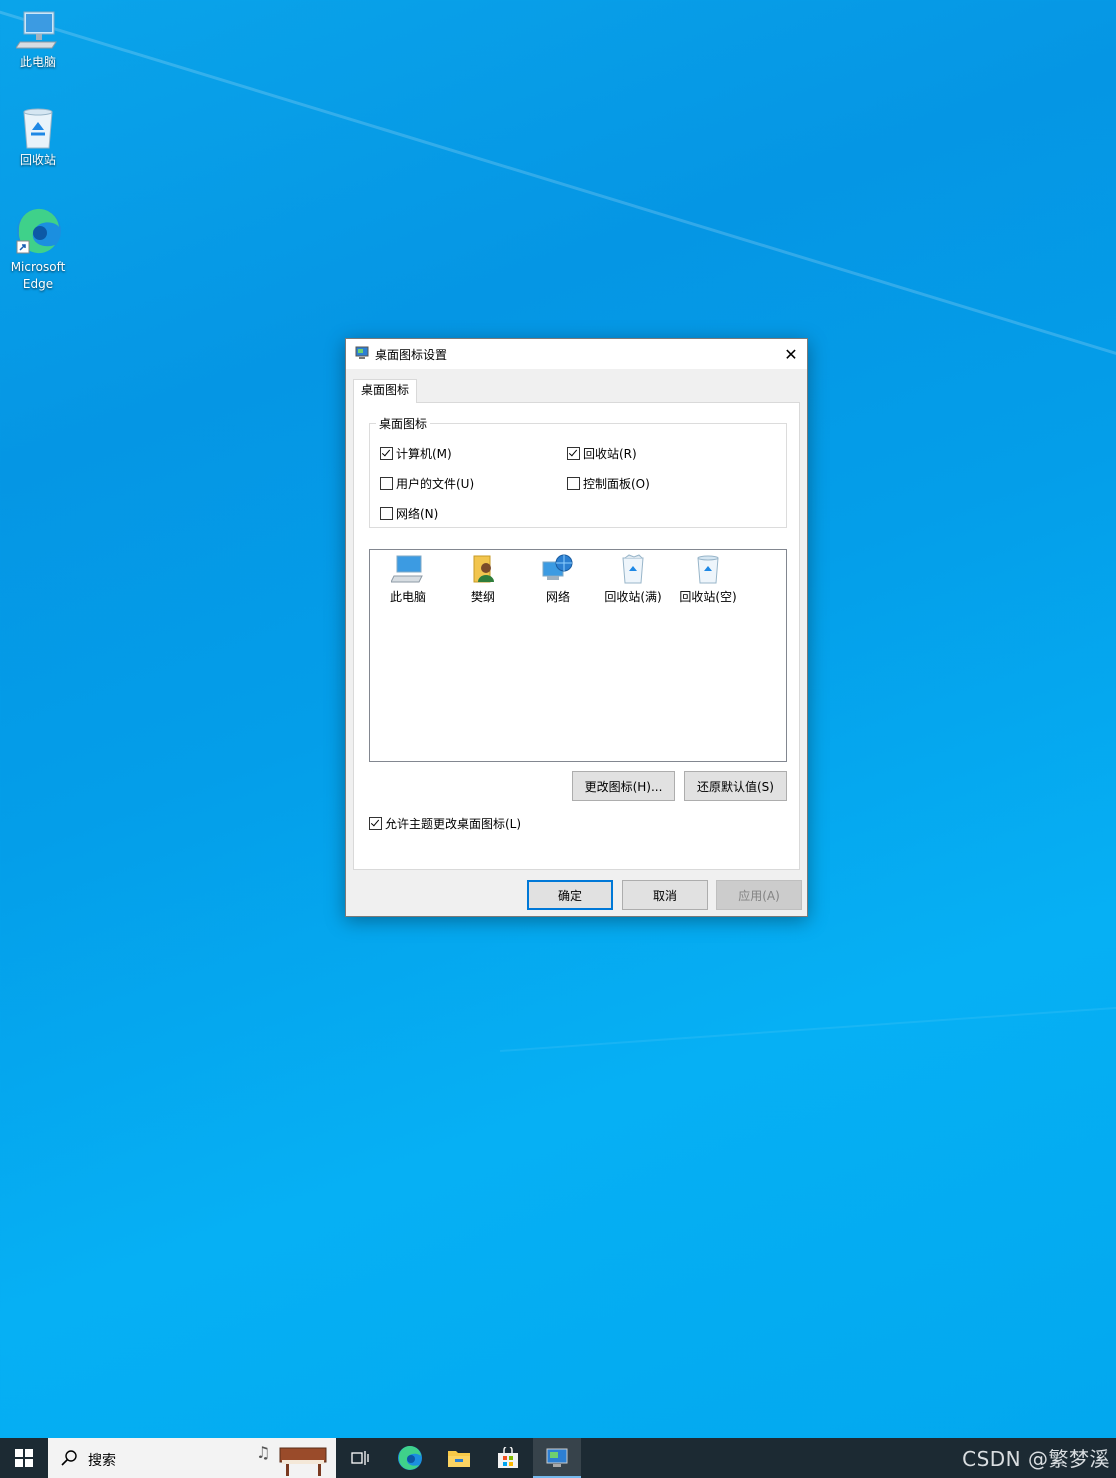 Image resolution: width=1116 pixels, height=1478 pixels. I want to click on recycle-empty-icon, so click(708, 569).